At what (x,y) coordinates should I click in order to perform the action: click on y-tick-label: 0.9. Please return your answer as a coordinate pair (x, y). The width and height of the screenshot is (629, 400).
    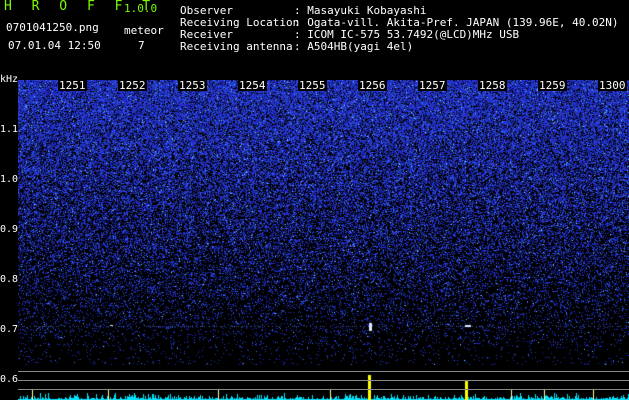
    Looking at the image, I should click on (9, 229).